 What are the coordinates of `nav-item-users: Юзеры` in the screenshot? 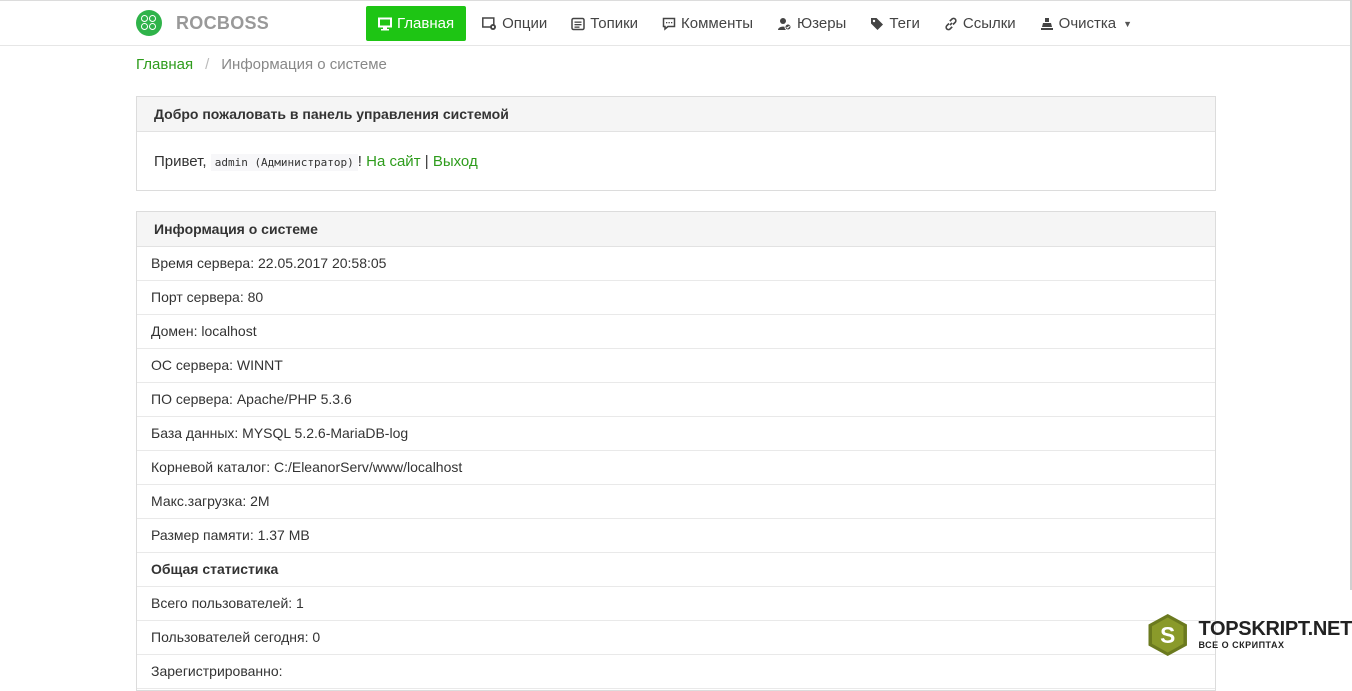 It's located at (811, 23).